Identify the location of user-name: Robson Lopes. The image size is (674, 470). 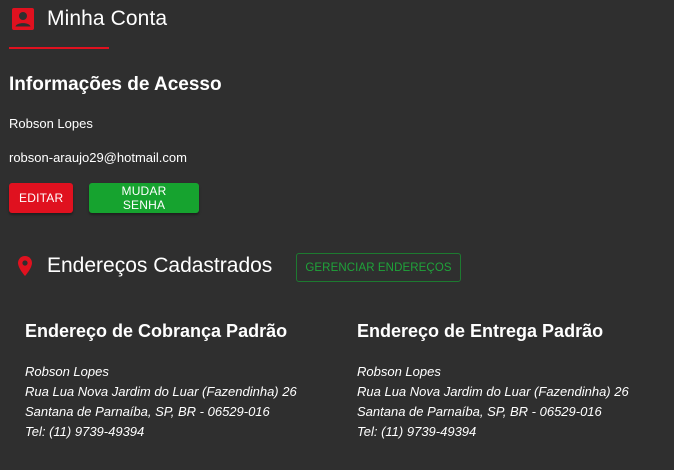
(51, 123).